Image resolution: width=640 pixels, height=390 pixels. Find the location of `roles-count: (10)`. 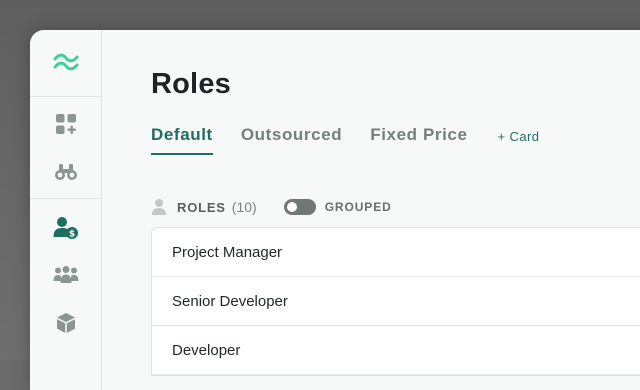

roles-count: (10) is located at coordinates (244, 207).